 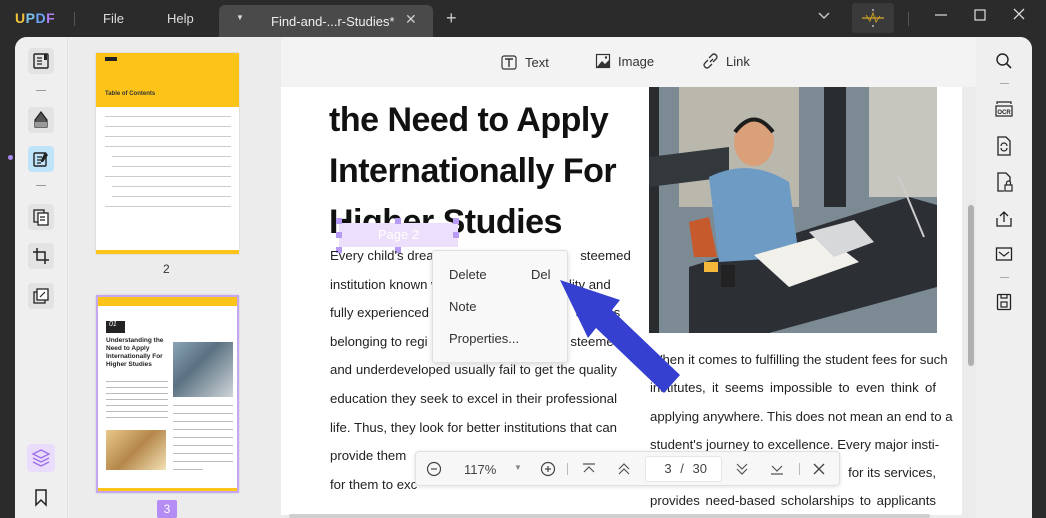 I want to click on add-image-button: Image, so click(x=624, y=61).